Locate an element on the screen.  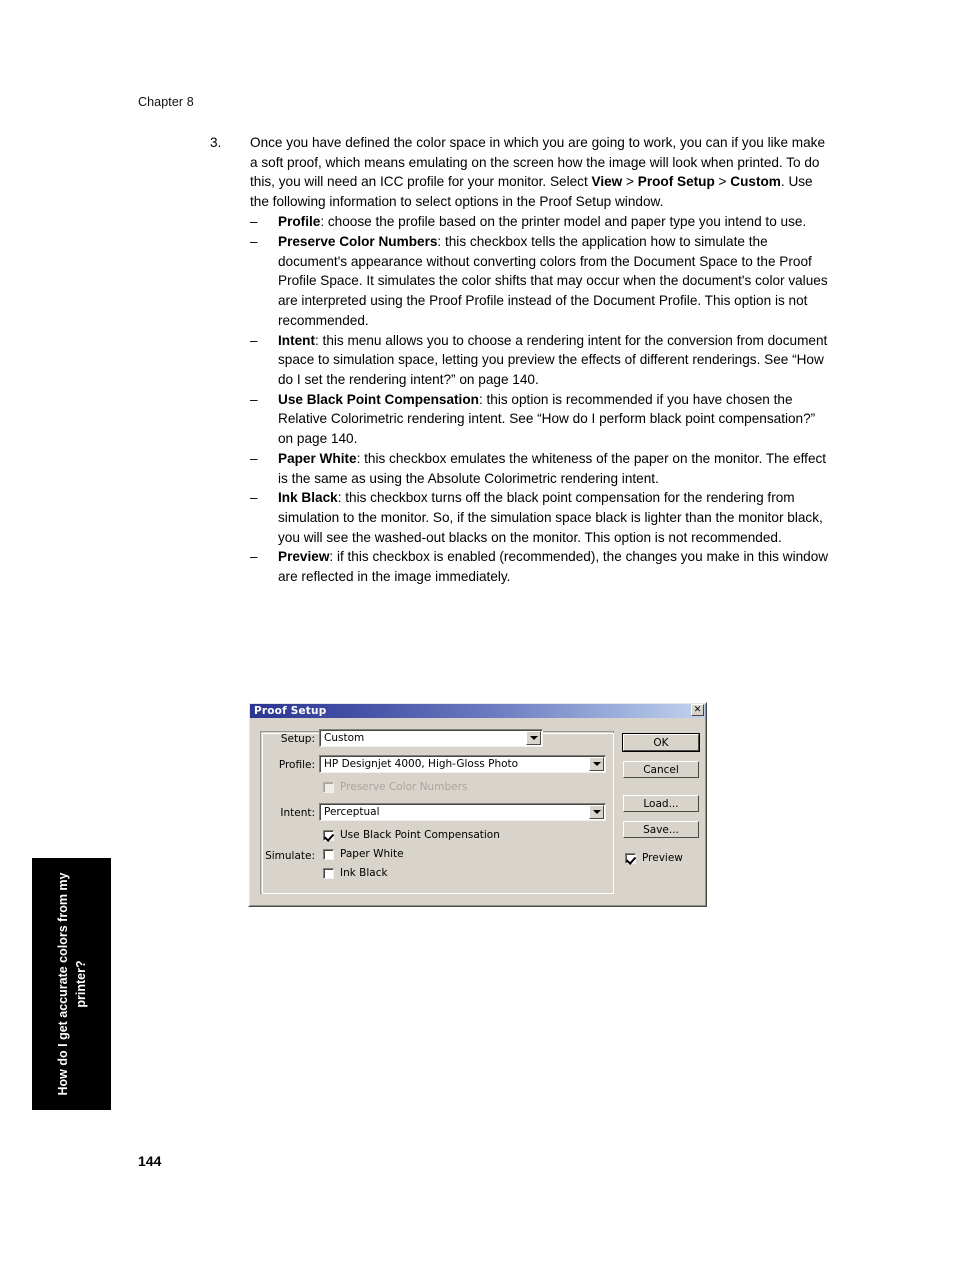
menu-sep-1: > is located at coordinates (630, 182).